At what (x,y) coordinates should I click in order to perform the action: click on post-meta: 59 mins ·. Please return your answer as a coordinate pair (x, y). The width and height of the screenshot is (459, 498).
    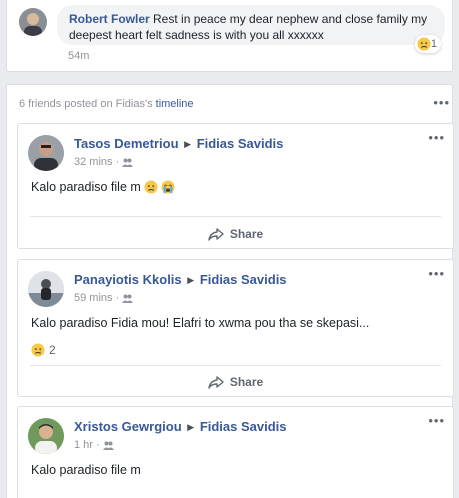
    Looking at the image, I should click on (104, 298).